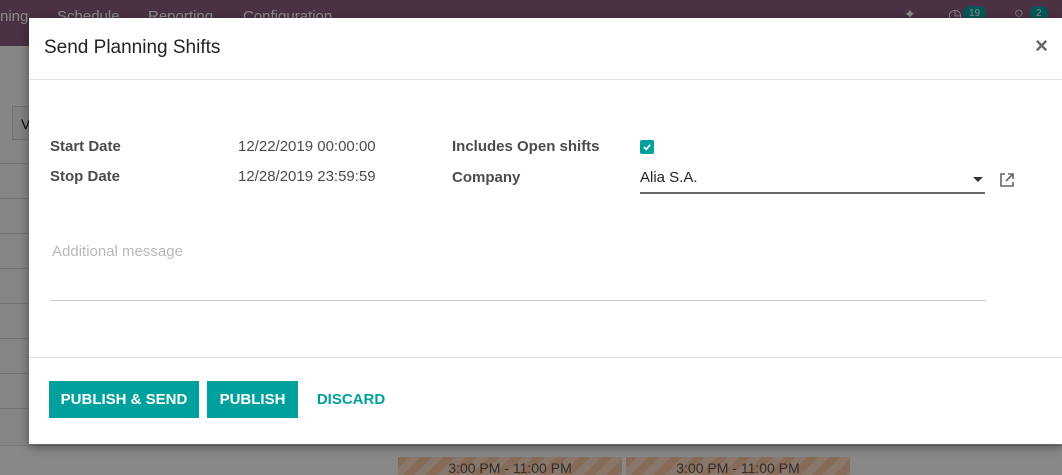  Describe the element at coordinates (545, 49) in the screenshot. I see `modal-header: Send Planning Shifts ×` at that location.